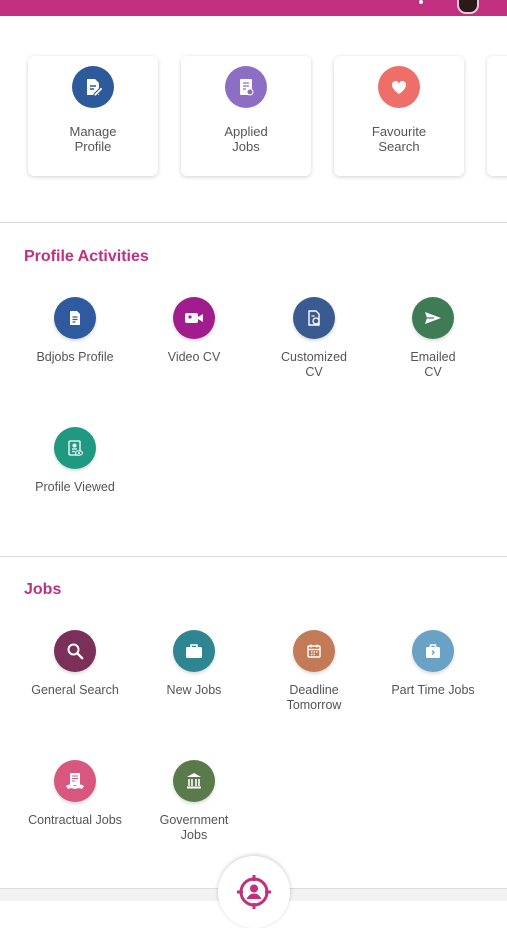 This screenshot has width=507, height=928. I want to click on deadline-tomorrow-icon-circle, so click(314, 651).